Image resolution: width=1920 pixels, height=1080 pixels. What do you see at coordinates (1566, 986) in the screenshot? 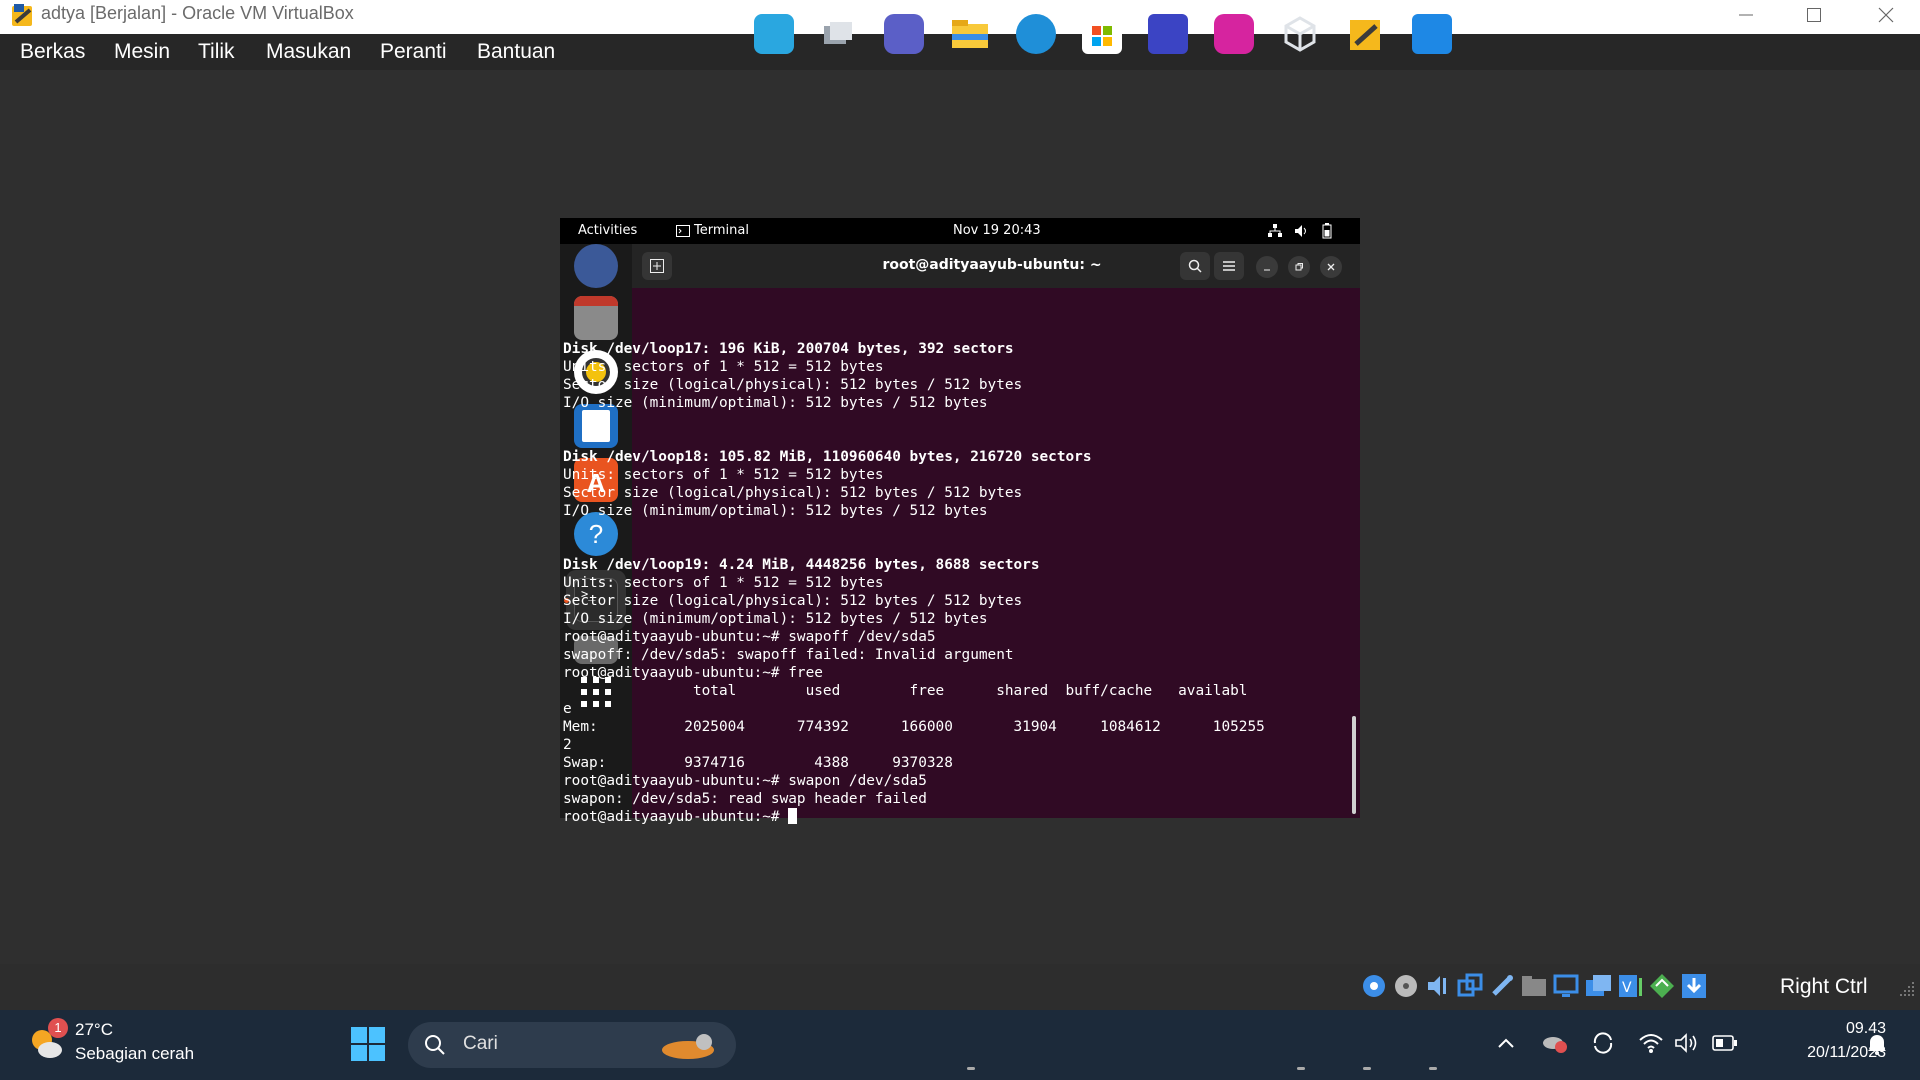
I see `display-icon` at bounding box center [1566, 986].